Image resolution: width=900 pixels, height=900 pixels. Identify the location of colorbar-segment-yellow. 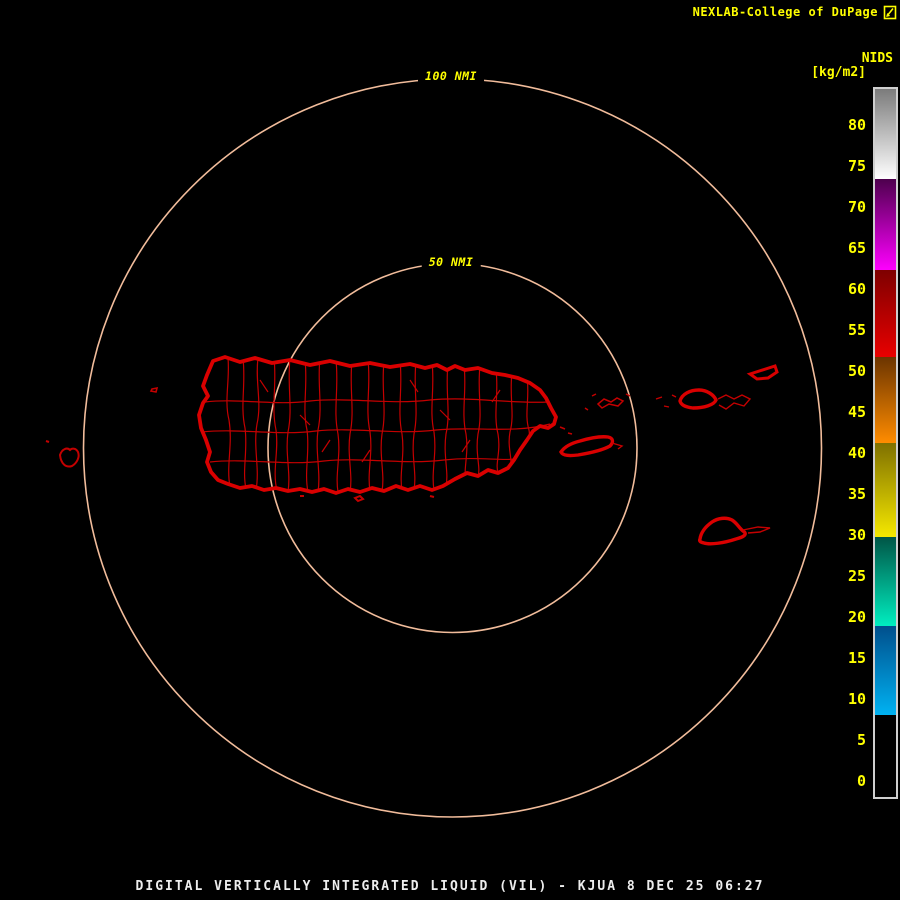
(885, 490).